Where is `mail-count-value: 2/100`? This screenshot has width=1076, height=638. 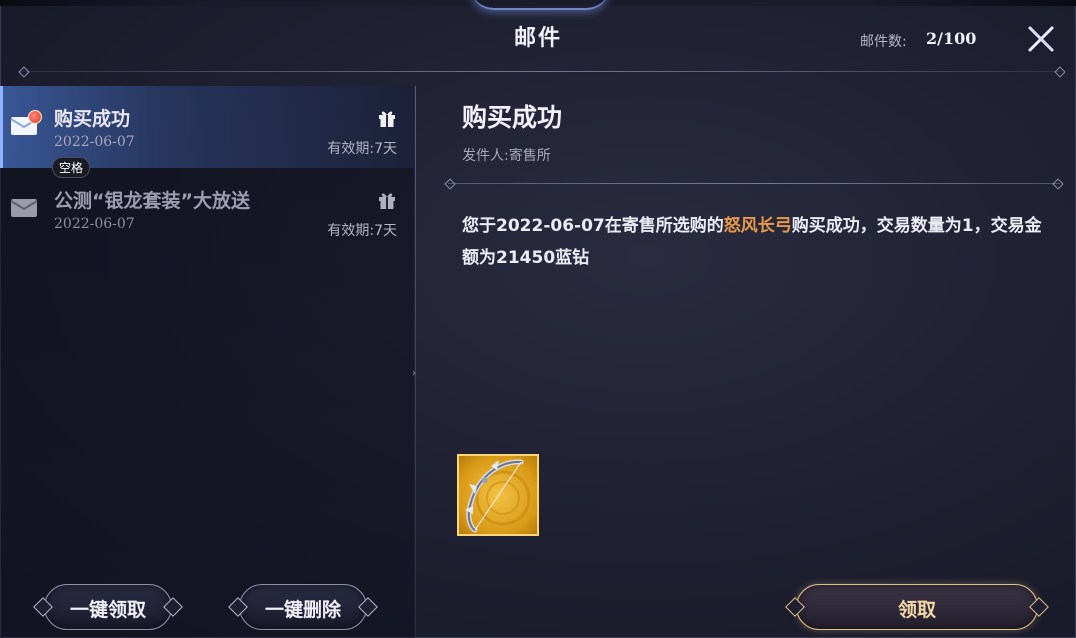
mail-count-value: 2/100 is located at coordinates (951, 38).